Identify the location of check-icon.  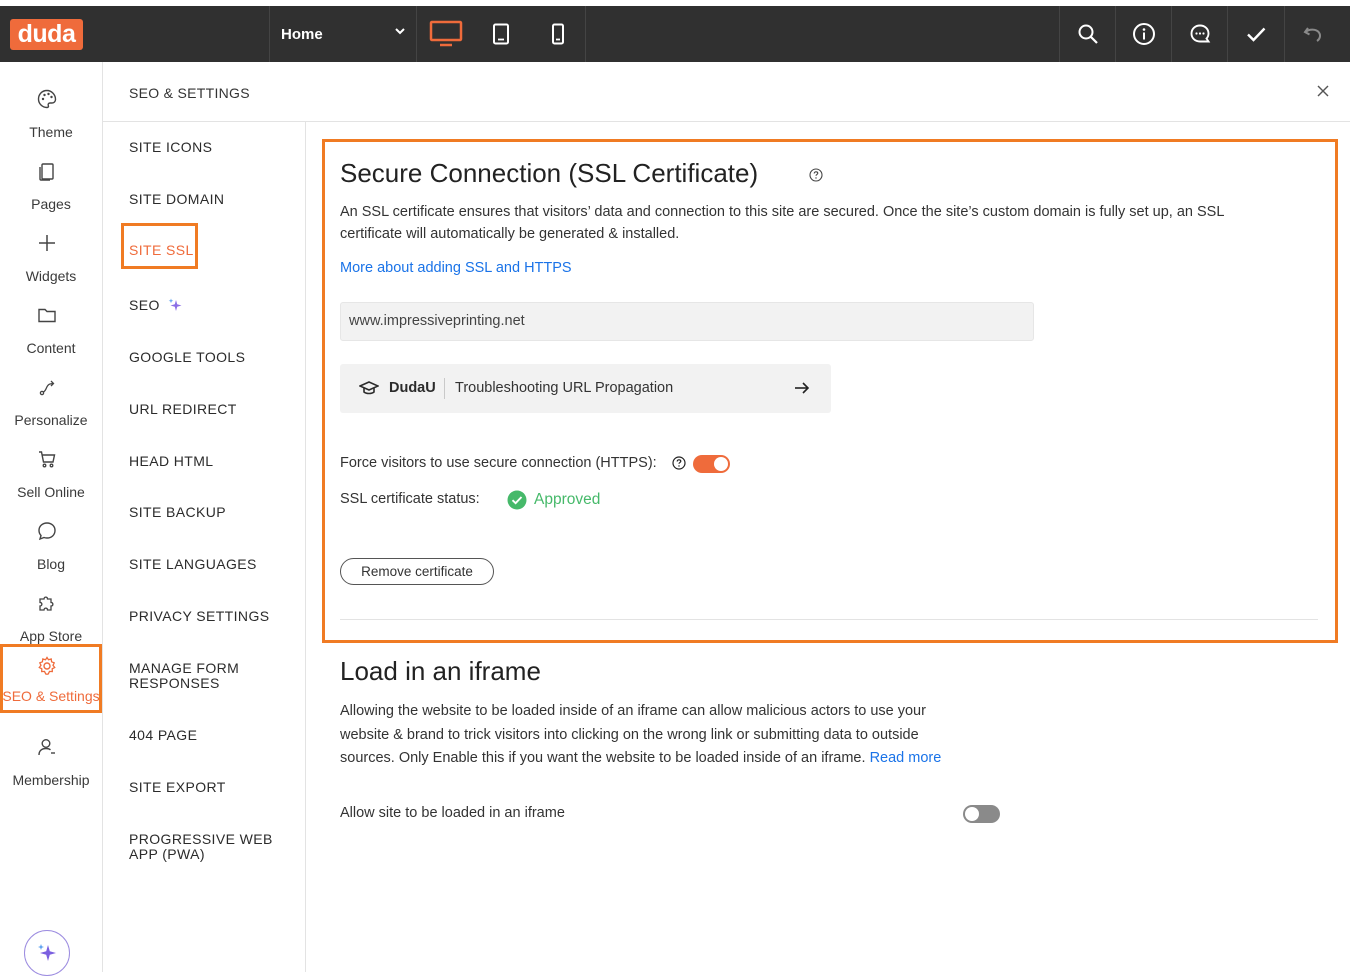
(1255, 34).